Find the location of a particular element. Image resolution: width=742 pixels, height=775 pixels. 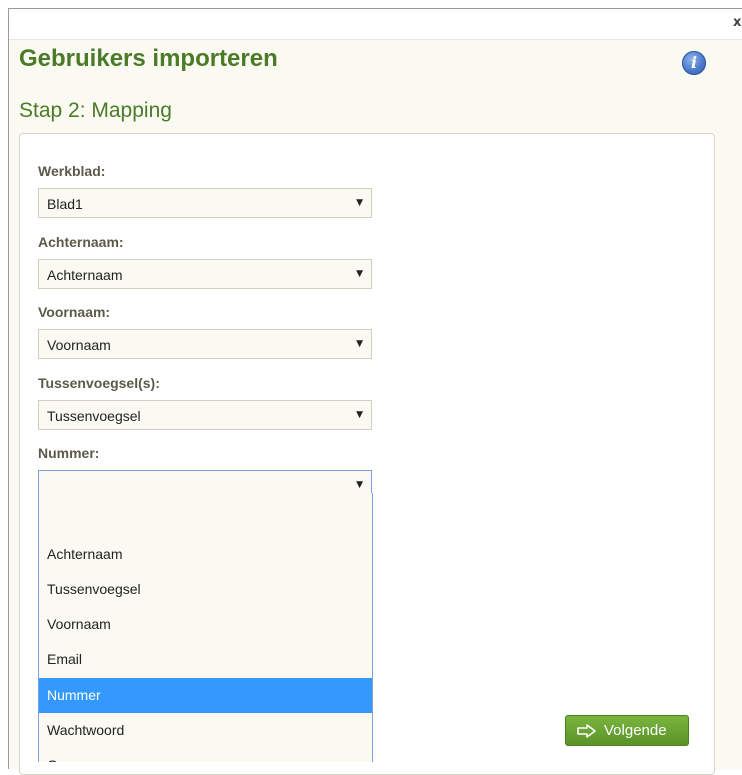

achternaam-select-value: Achternaam is located at coordinates (85, 275).